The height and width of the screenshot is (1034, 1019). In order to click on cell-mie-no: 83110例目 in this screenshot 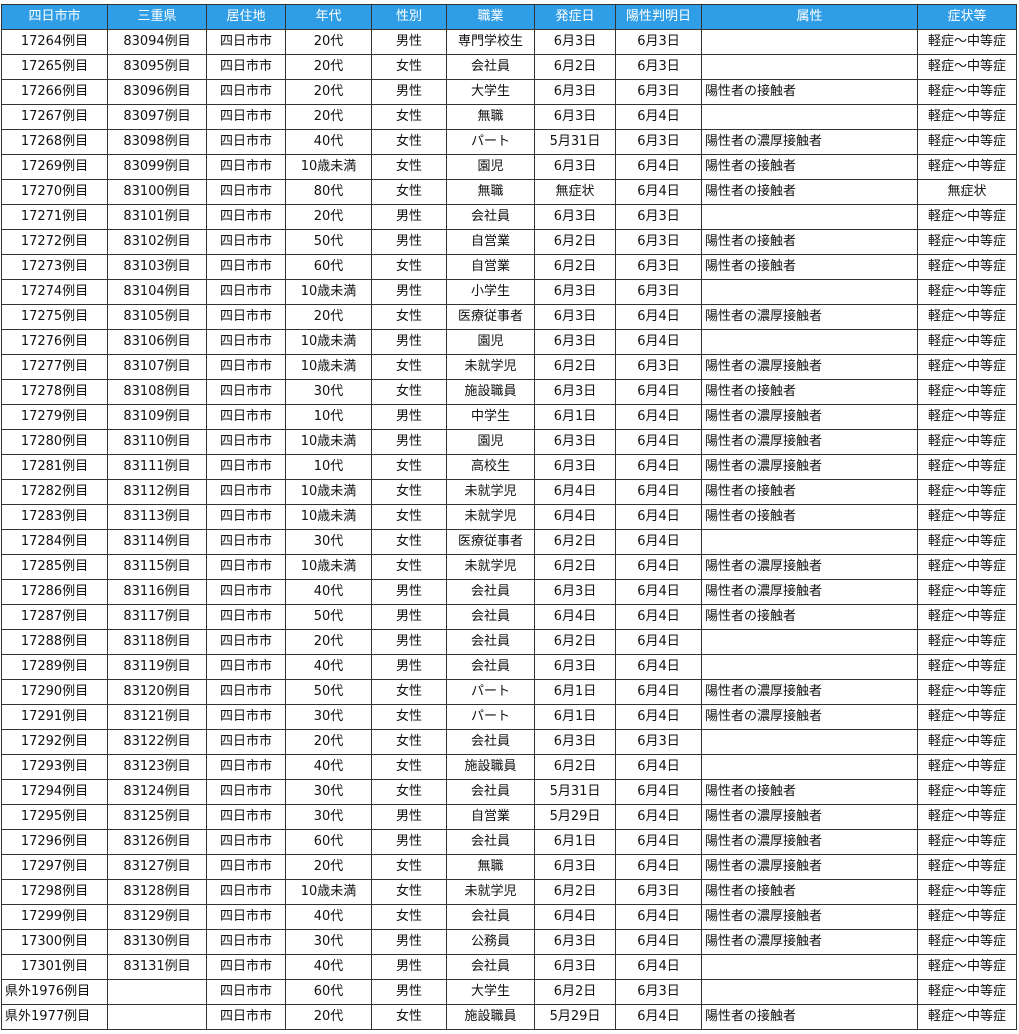, I will do `click(157, 442)`.